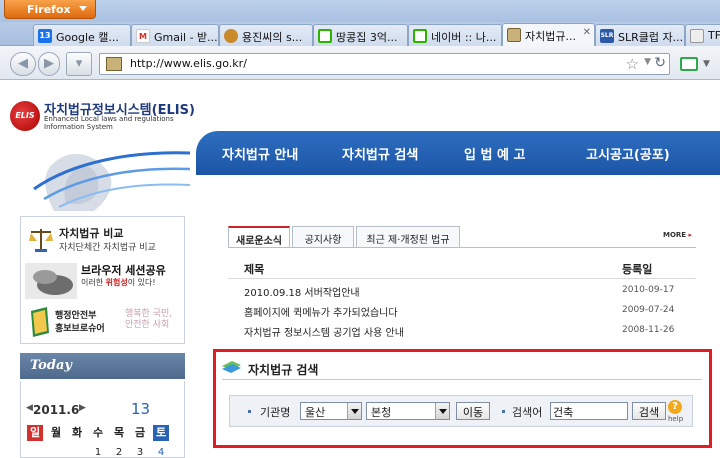 This screenshot has width=720, height=458. I want to click on hand-mouse-icon, so click(51, 281).